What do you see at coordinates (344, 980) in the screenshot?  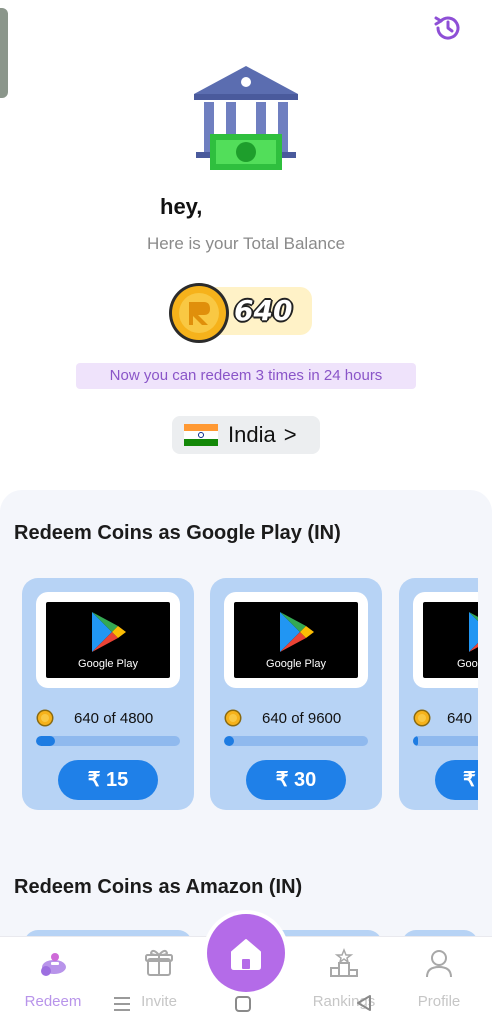 I see `nav-item-rankings: Rankings` at bounding box center [344, 980].